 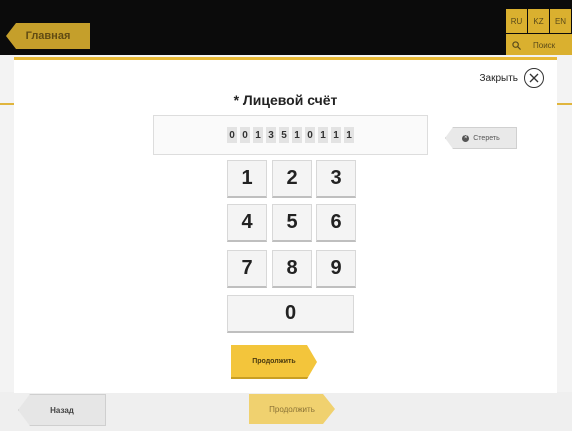 I want to click on dialog-title: * Лицевой счёт, so click(x=285, y=100).